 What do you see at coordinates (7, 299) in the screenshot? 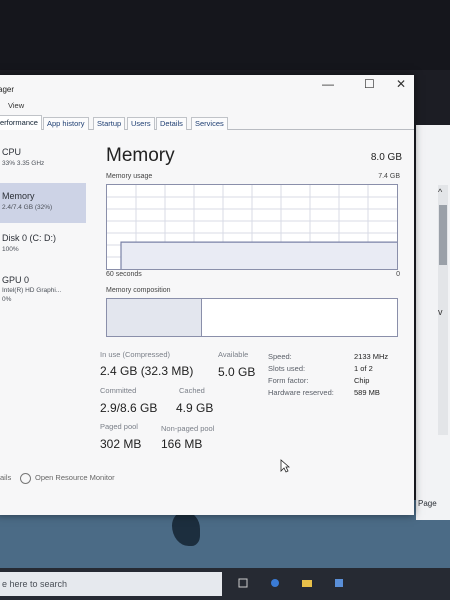
I see `sidebar-item-detail-2: 0%` at bounding box center [7, 299].